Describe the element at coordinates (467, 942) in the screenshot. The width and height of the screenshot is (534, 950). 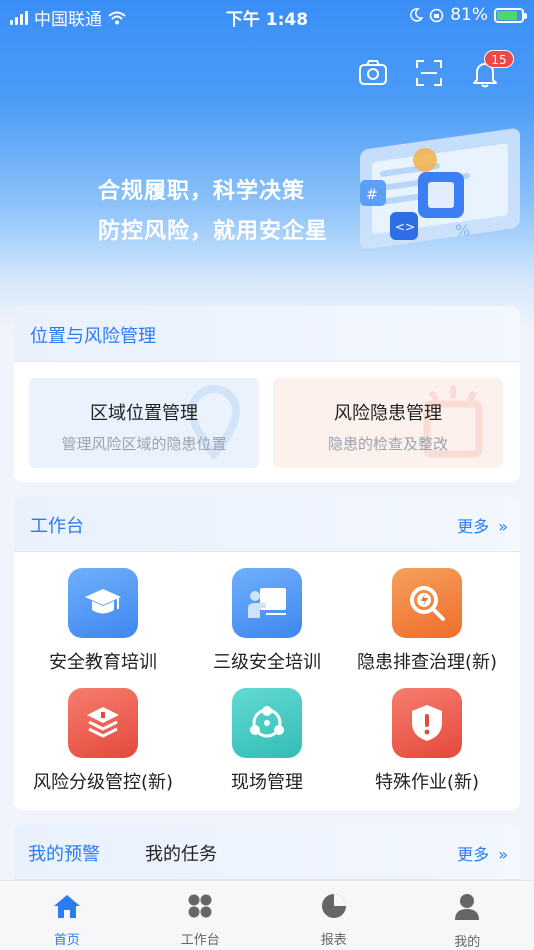
I see `tab-profile-label: 我的` at that location.